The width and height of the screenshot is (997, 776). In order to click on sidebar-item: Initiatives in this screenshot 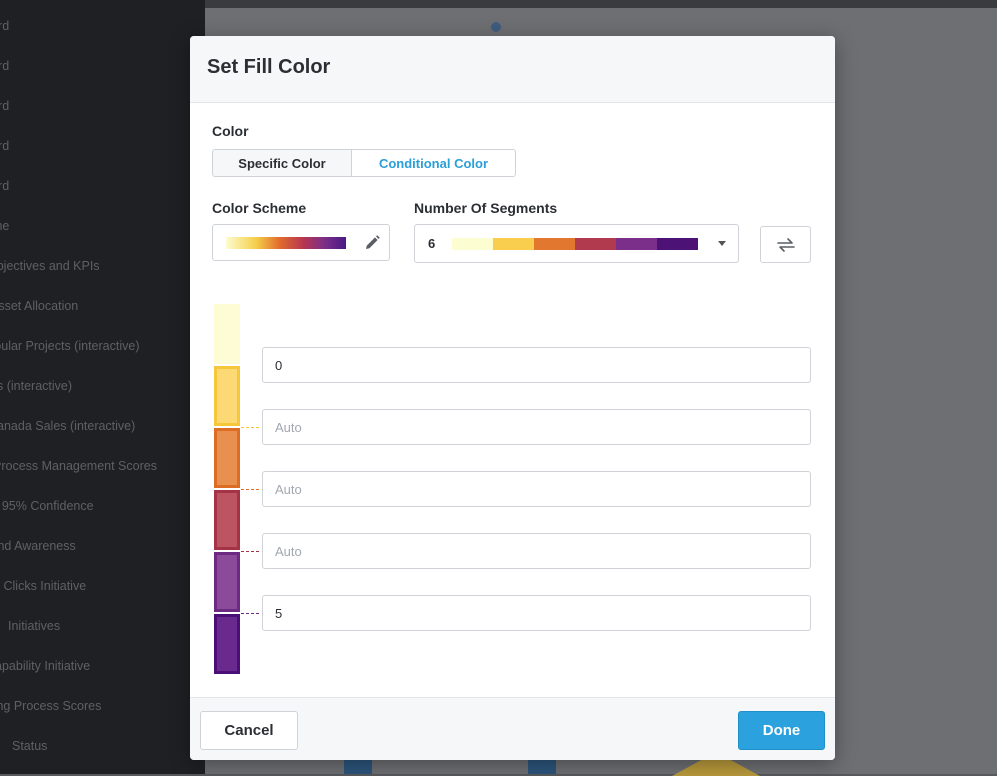, I will do `click(102, 626)`.